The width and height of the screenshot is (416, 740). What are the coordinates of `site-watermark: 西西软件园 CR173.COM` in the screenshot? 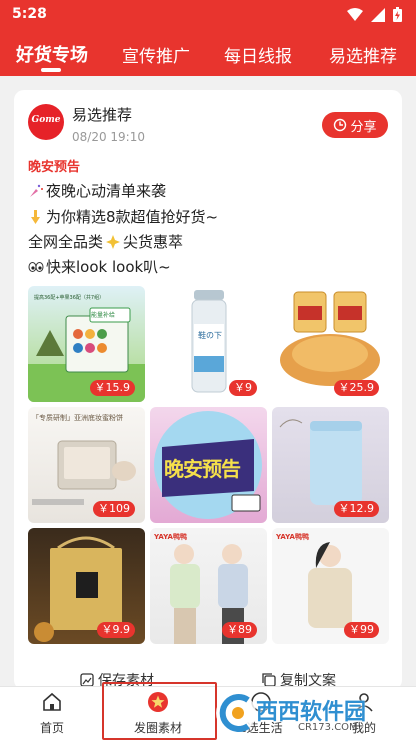 It's located at (308, 713).